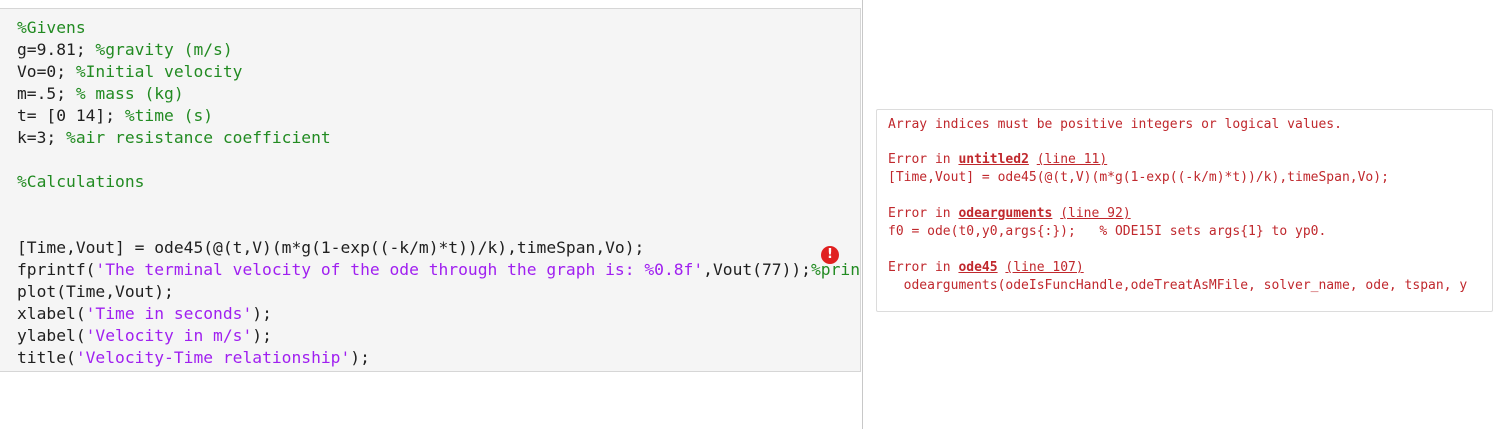 The height and width of the screenshot is (429, 1501). I want to click on stack-function-link: ode45, so click(977, 267).